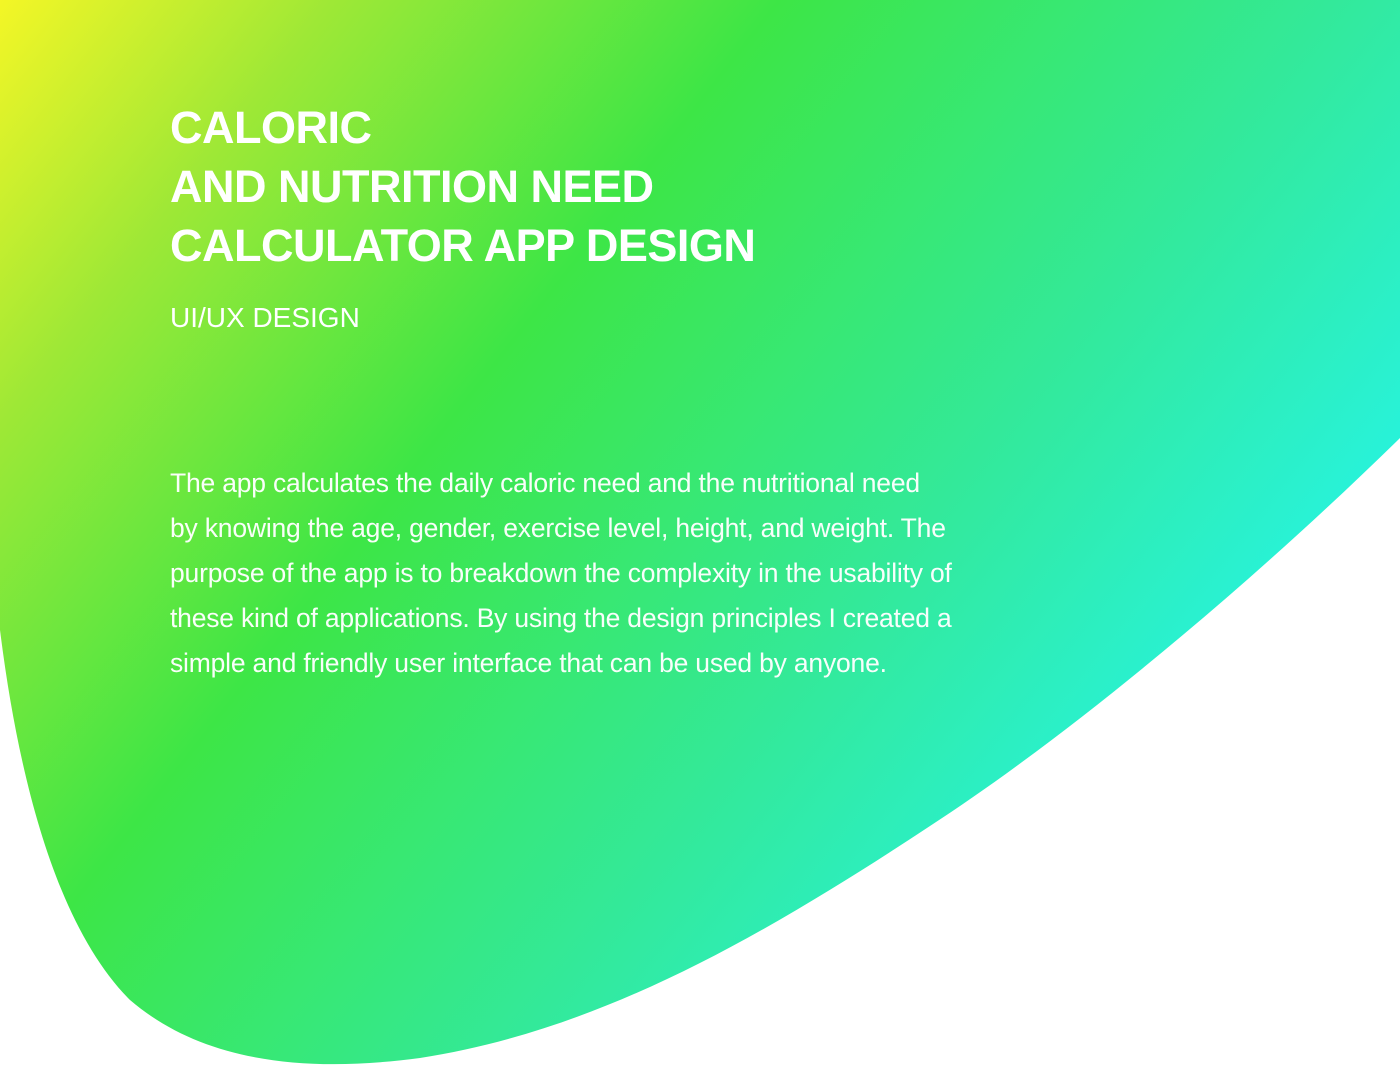 The image size is (1400, 1066). What do you see at coordinates (271, 127) in the screenshot?
I see `title-line-1: CALORIC` at bounding box center [271, 127].